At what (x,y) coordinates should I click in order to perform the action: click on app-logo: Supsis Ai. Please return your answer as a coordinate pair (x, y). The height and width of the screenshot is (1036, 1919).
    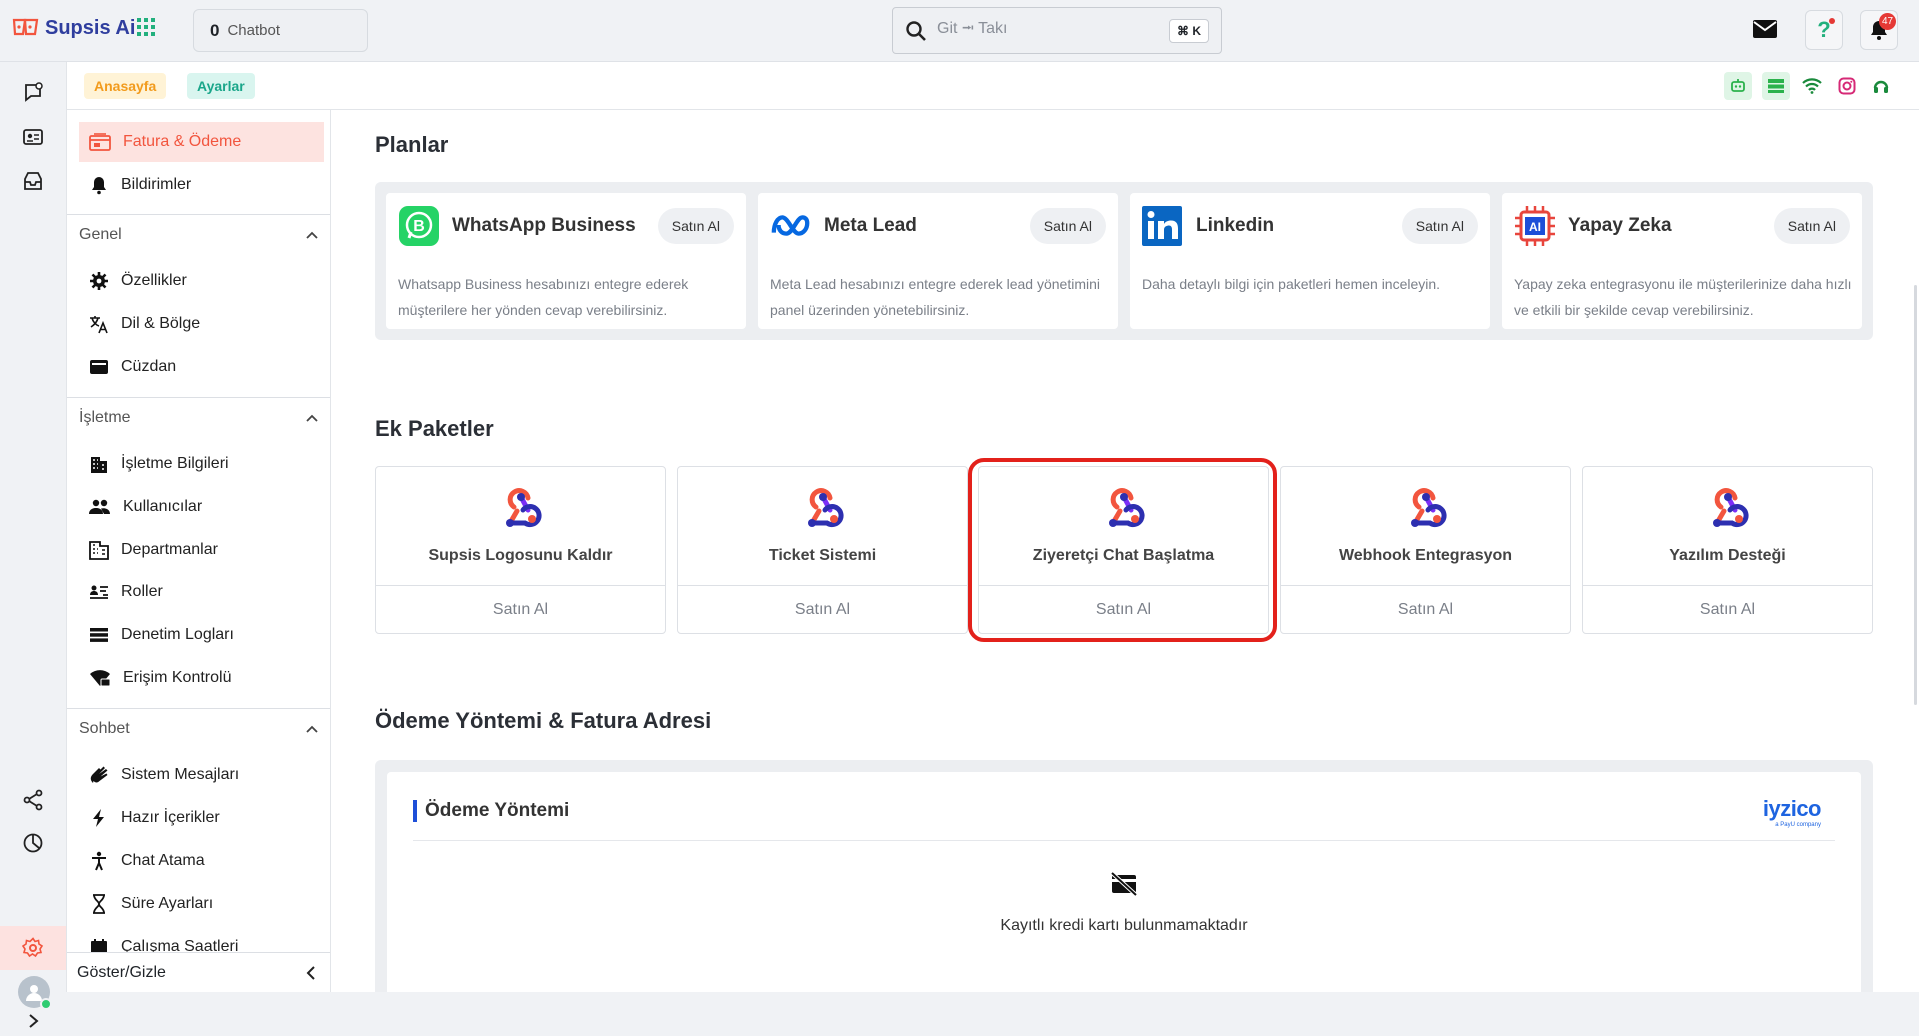
    Looking at the image, I should click on (73, 28).